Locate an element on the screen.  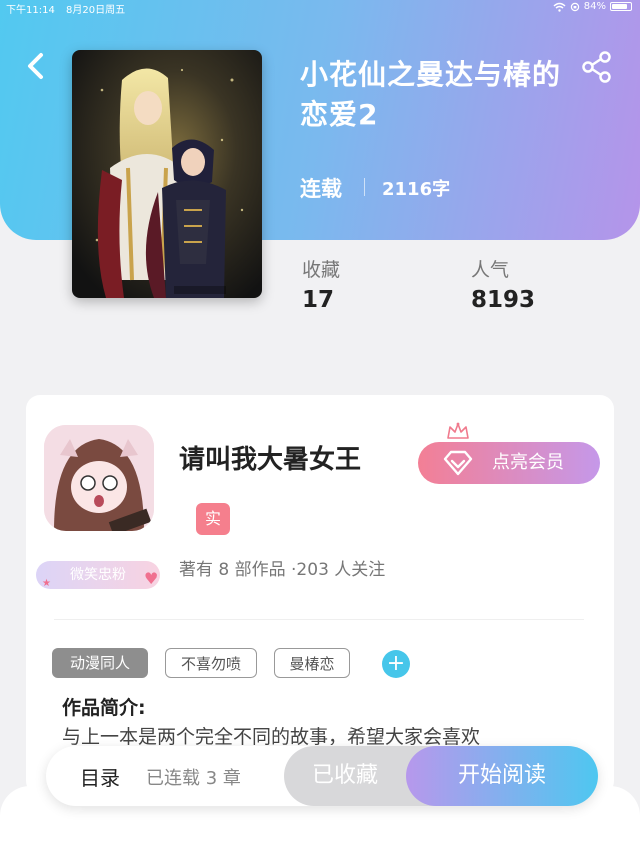
add-tag-button: + is located at coordinates (396, 664).